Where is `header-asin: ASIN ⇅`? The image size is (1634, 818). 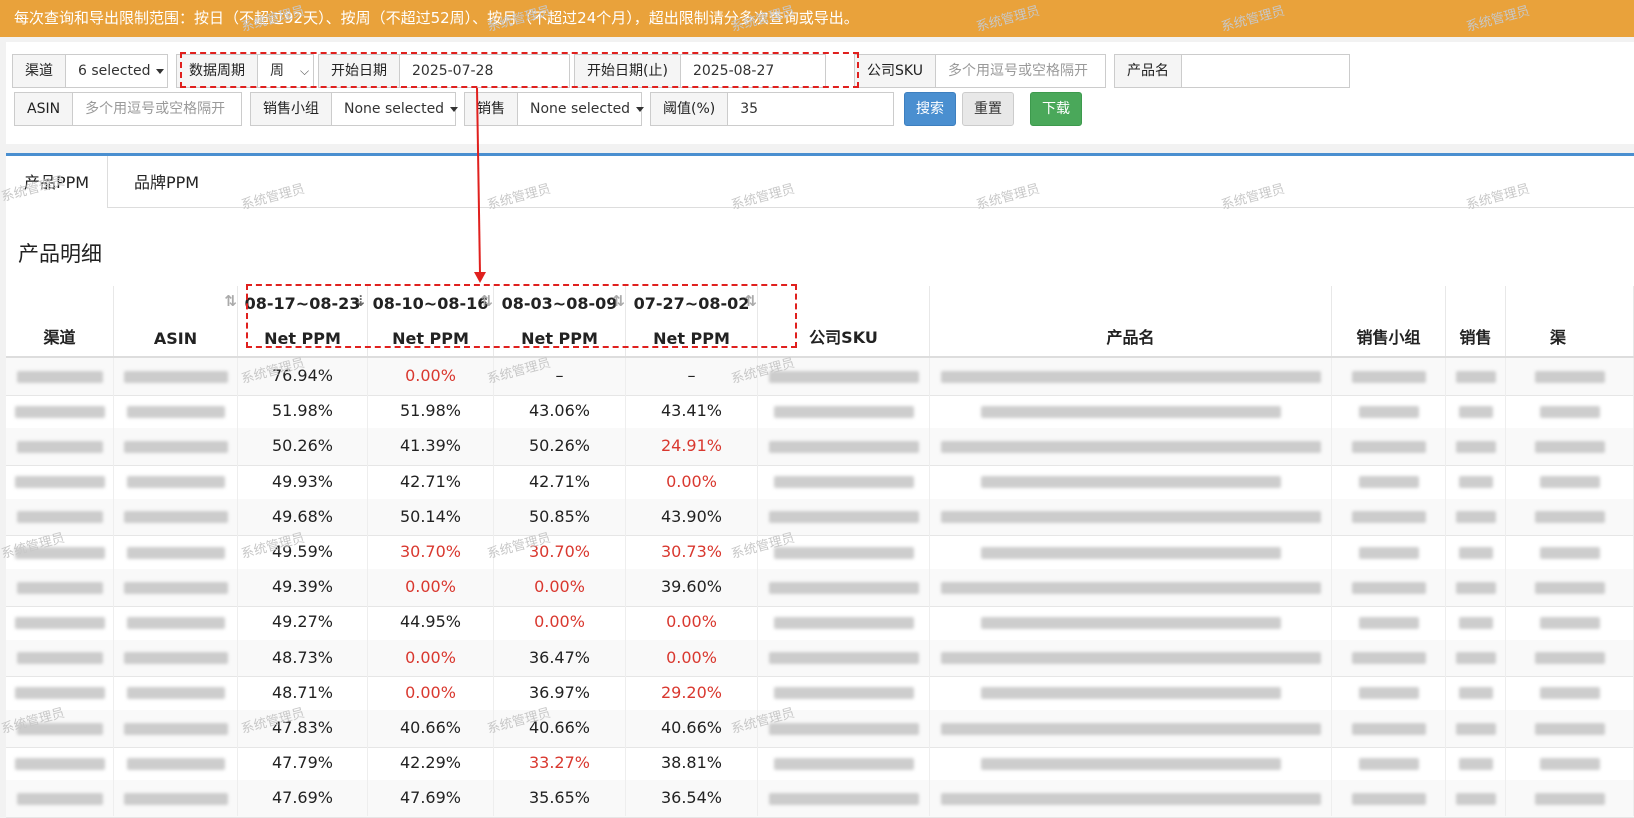
header-asin: ASIN ⇅ is located at coordinates (176, 321).